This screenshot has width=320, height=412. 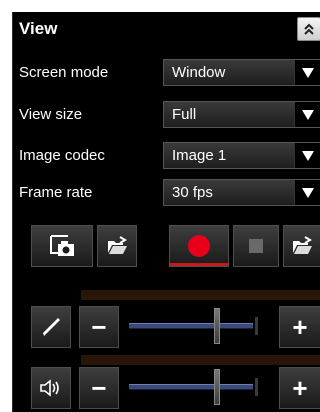 I want to click on frame-rate-select: 30 fps, so click(x=241, y=192).